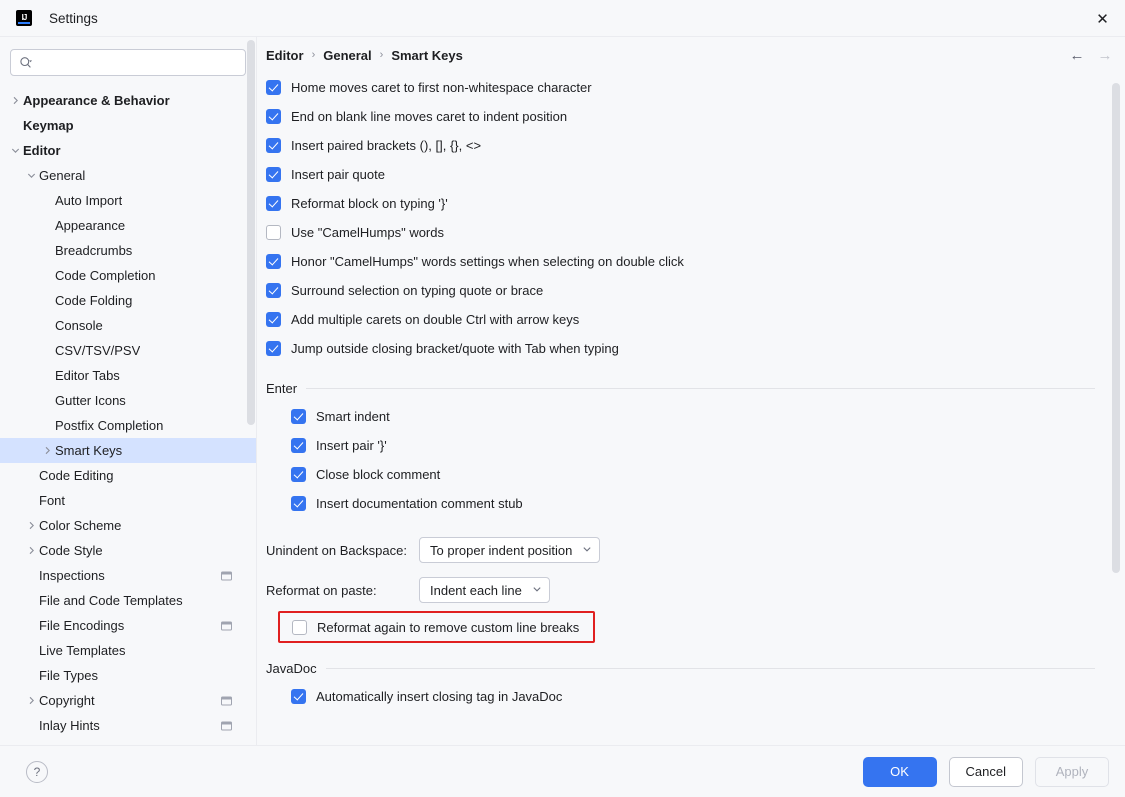 The width and height of the screenshot is (1125, 797). Describe the element at coordinates (338, 174) in the screenshot. I see `option-label: Insert pair quote` at that location.